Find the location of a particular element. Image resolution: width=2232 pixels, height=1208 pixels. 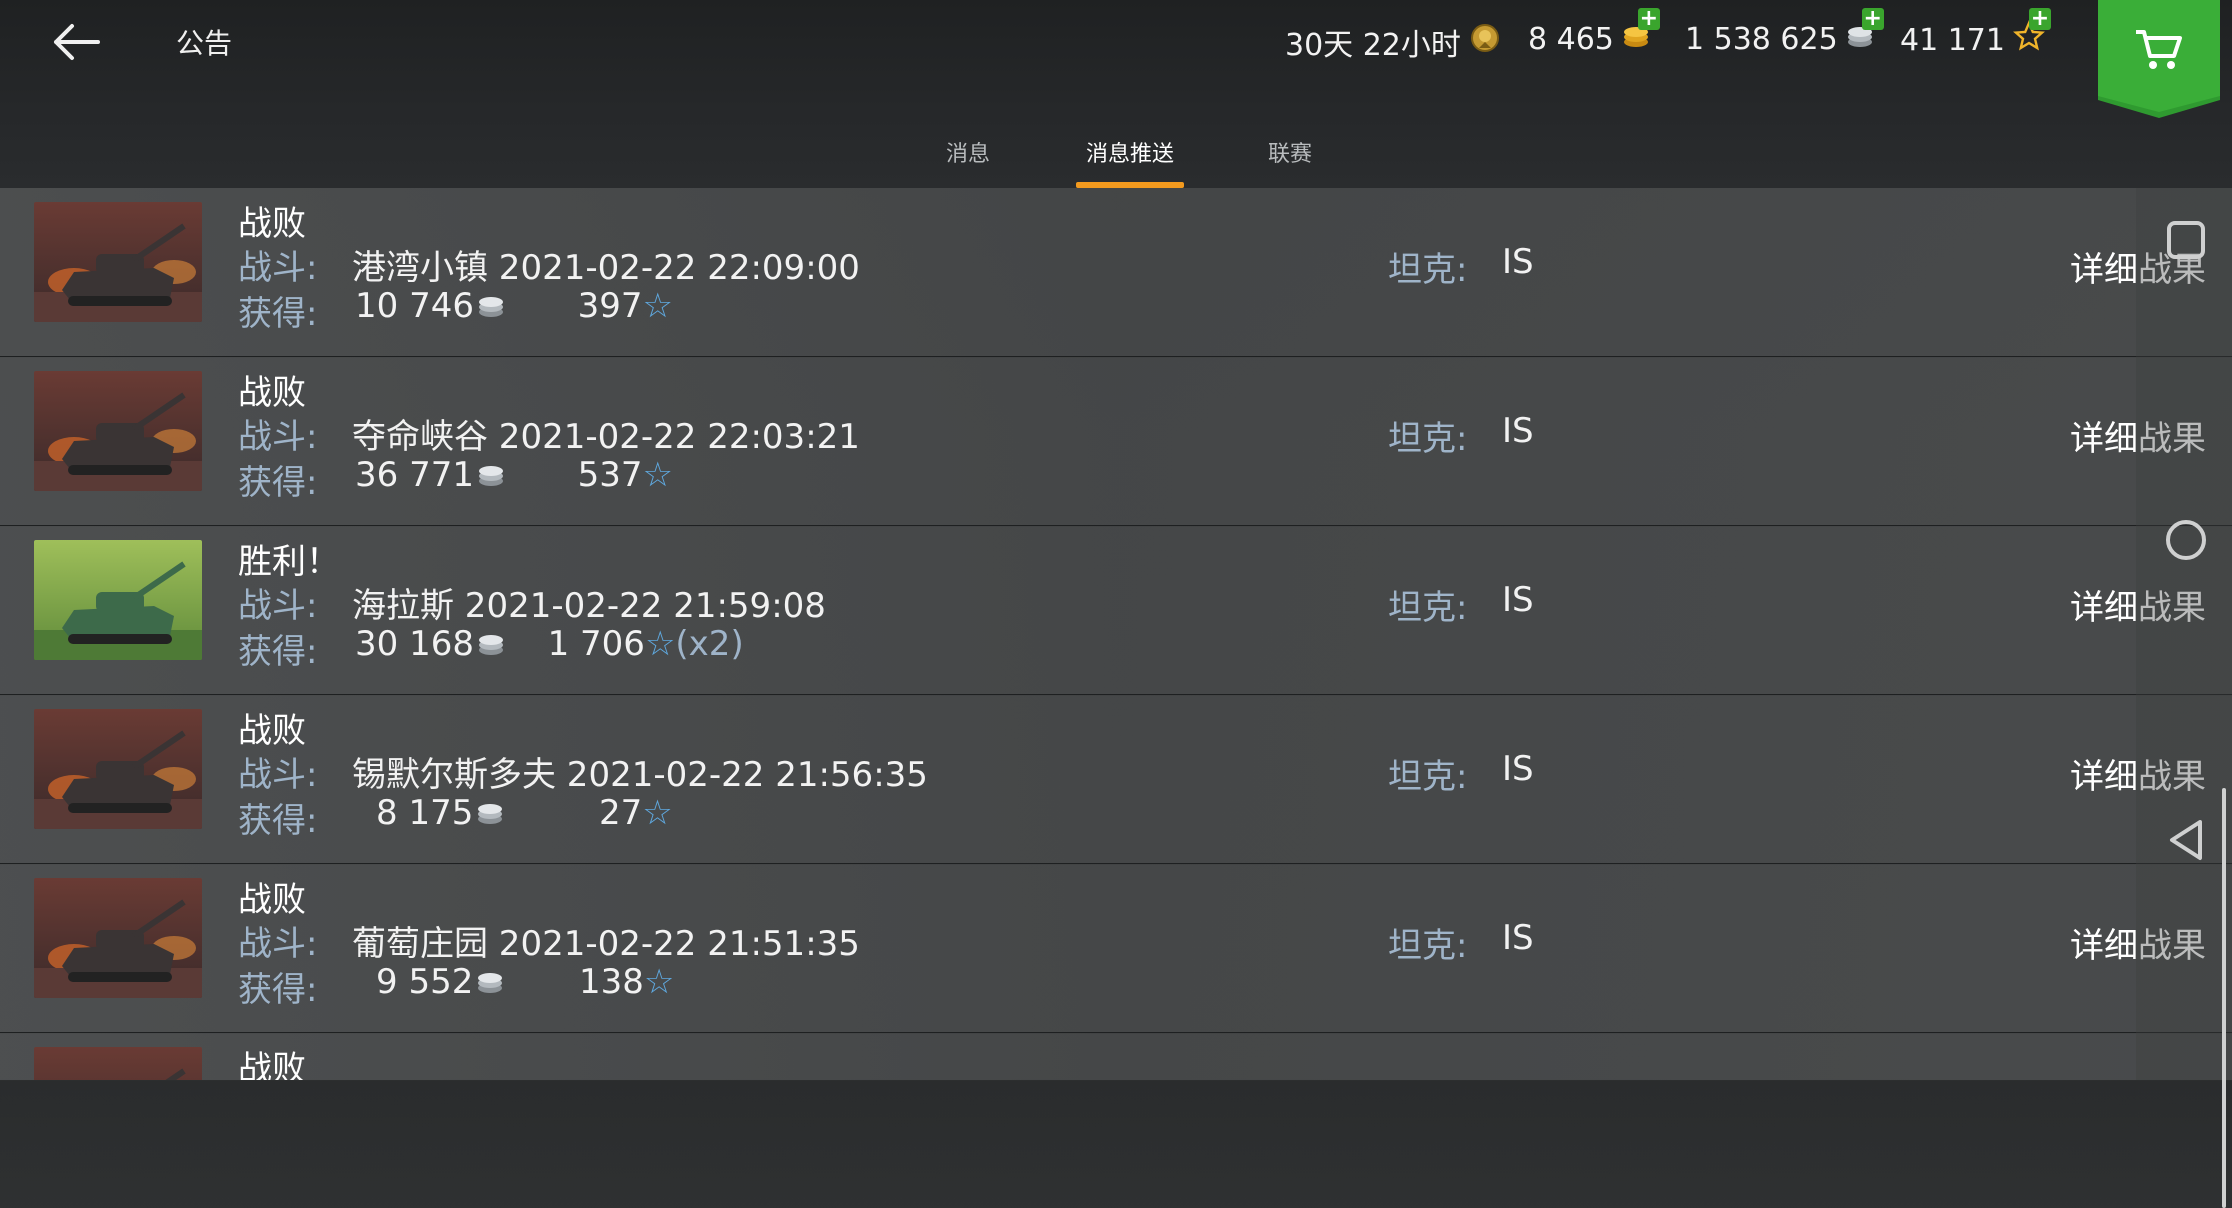

earned-credits: 30 168 is located at coordinates (414, 644).